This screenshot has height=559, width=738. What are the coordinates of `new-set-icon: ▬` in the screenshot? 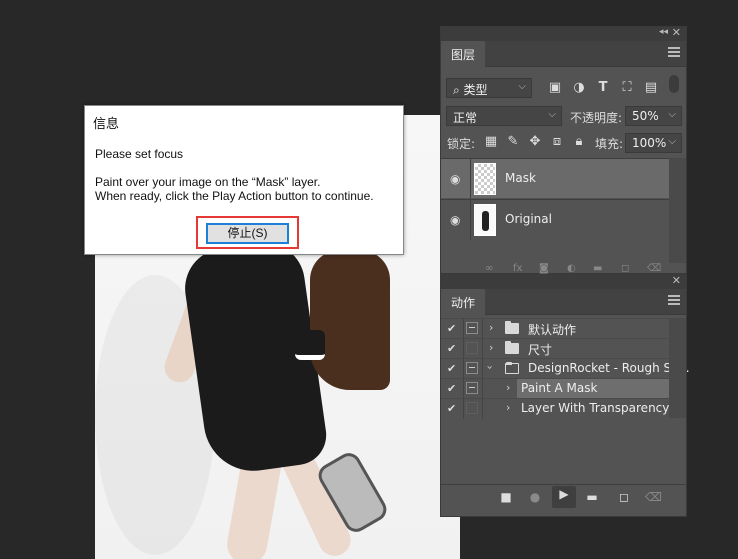 It's located at (592, 497).